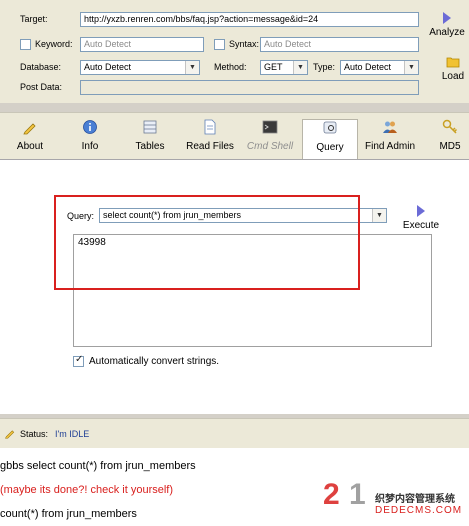 The height and width of the screenshot is (526, 469). I want to click on syntax-label: Syntax:, so click(244, 44).